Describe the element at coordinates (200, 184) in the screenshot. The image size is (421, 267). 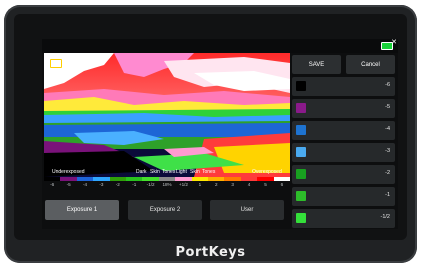
I see `stop-label: 1` at that location.